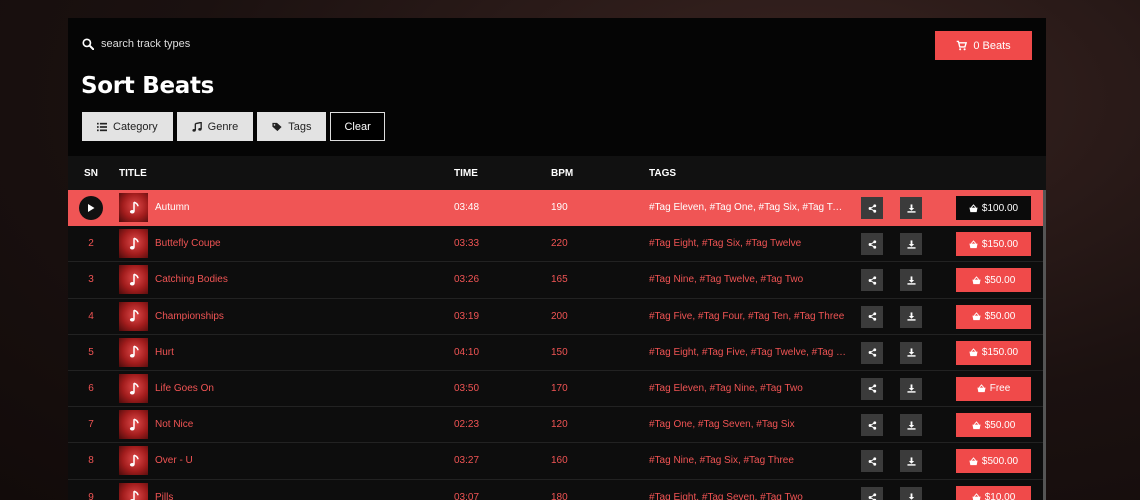  Describe the element at coordinates (993, 461) in the screenshot. I see `add-to-cart-button: $500.00` at that location.